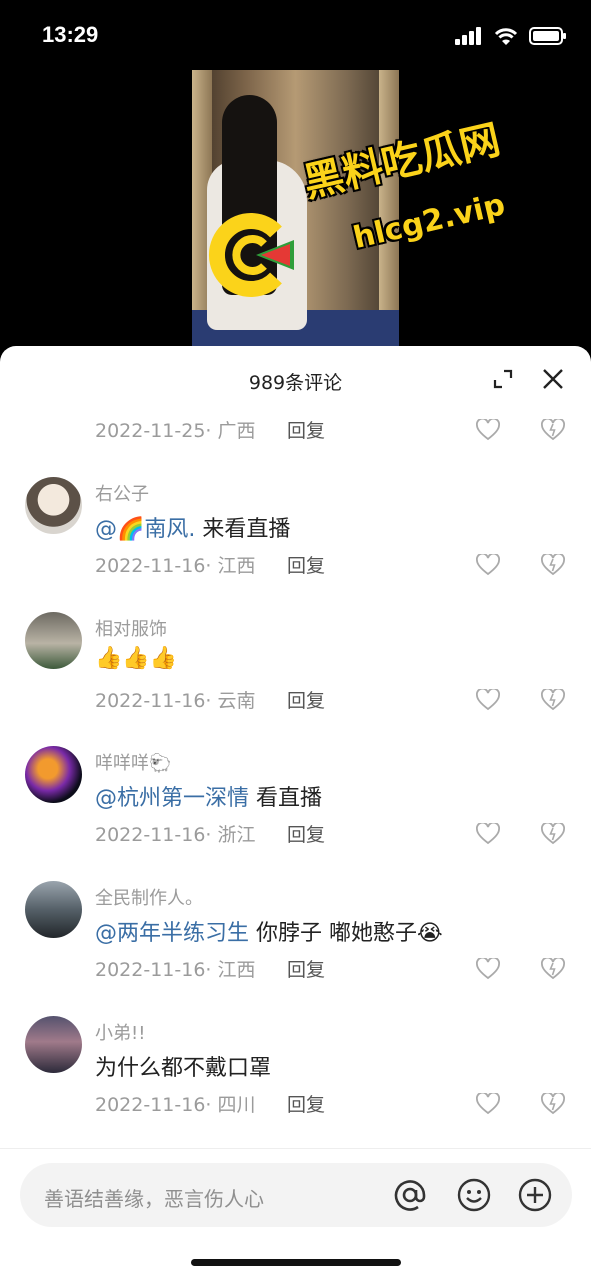 This screenshot has width=591, height=1280. I want to click on username: 相对服饰, so click(131, 628).